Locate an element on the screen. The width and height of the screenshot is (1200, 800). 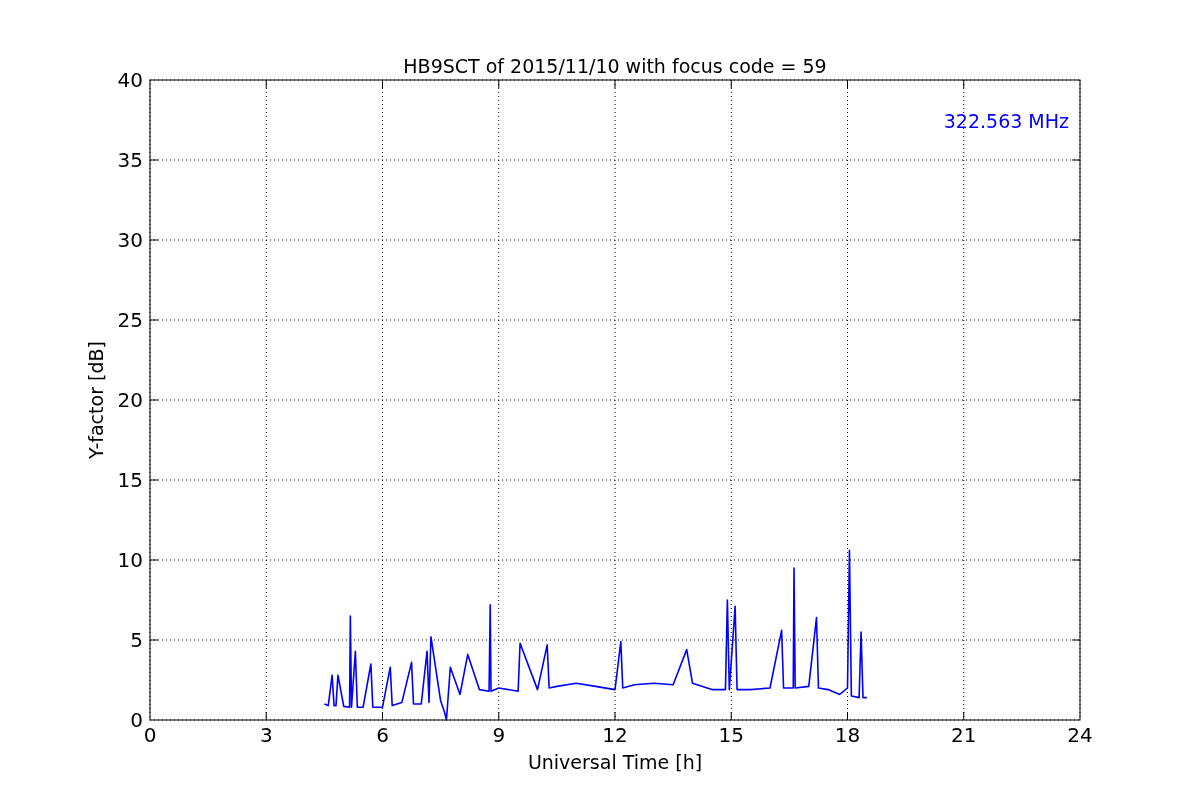
tick-label: 21 is located at coordinates (964, 735).